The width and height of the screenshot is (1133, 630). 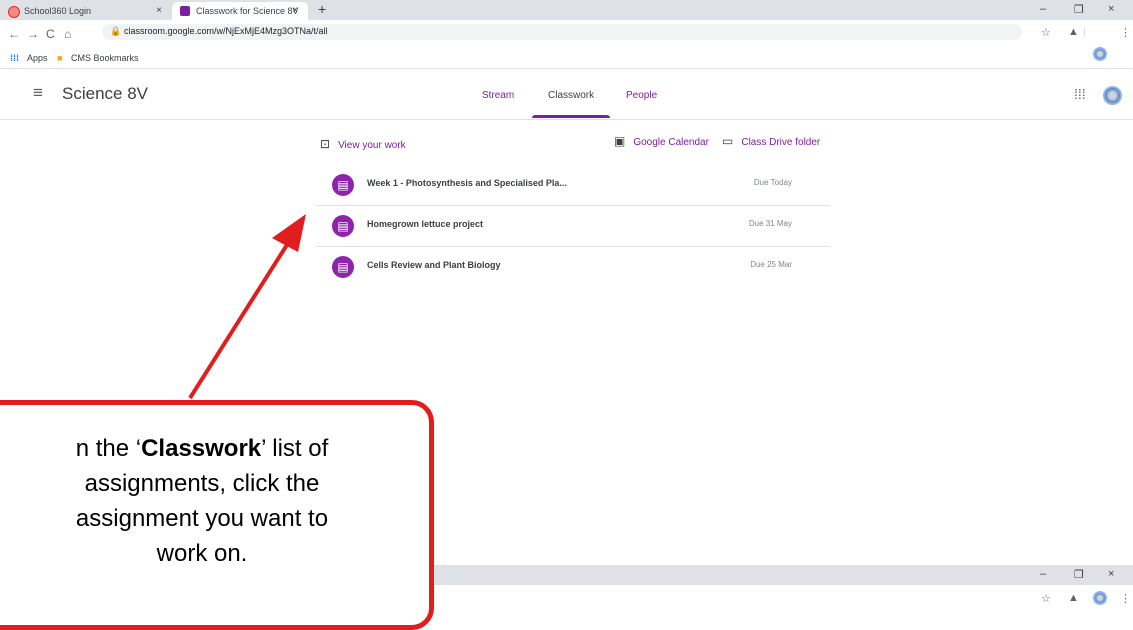 I want to click on restore-button: ❐, so click(x=1079, y=9).